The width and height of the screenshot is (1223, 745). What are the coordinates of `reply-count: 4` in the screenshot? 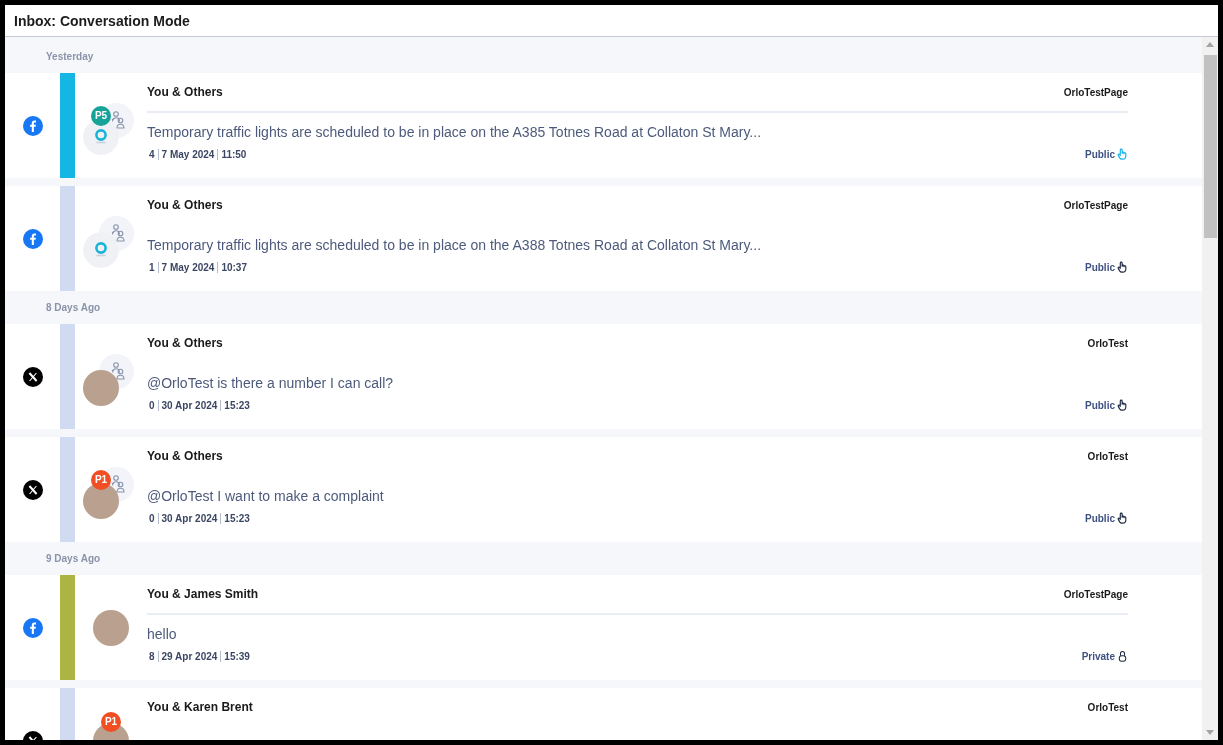 It's located at (152, 154).